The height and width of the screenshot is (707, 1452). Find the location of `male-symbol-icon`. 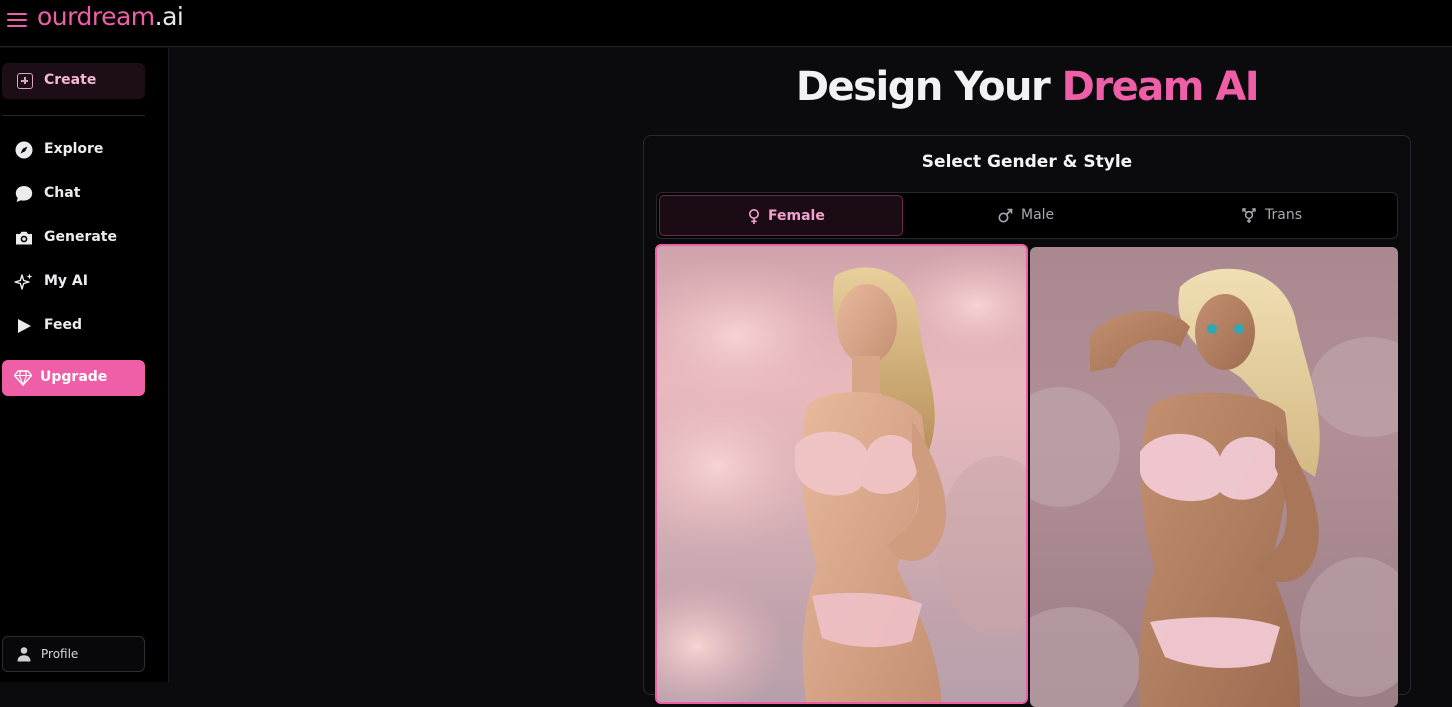

male-symbol-icon is located at coordinates (1005, 215).